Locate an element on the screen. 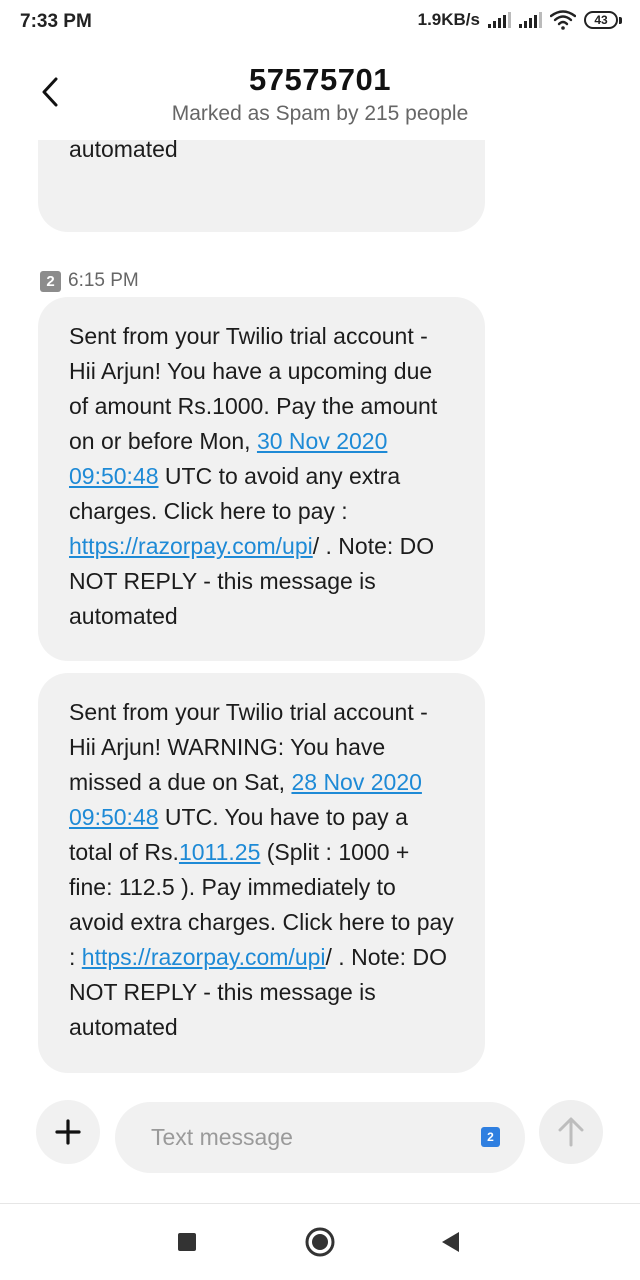 The image size is (640, 1280). triangle-back-icon is located at coordinates (450, 1242).